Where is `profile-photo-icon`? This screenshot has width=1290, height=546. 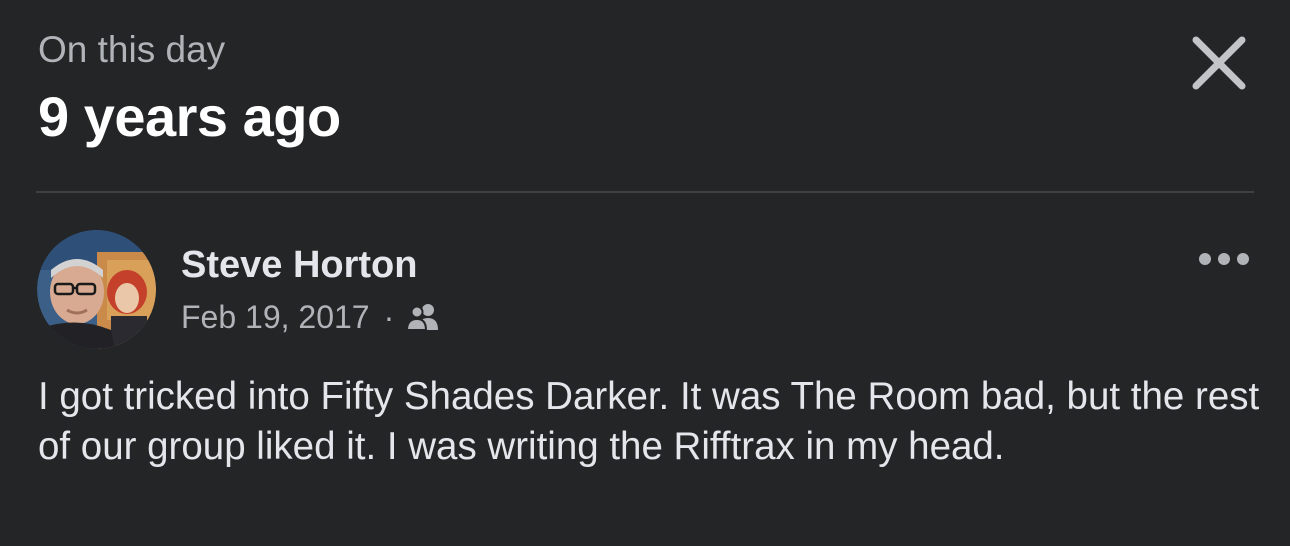
profile-photo-icon is located at coordinates (96, 289).